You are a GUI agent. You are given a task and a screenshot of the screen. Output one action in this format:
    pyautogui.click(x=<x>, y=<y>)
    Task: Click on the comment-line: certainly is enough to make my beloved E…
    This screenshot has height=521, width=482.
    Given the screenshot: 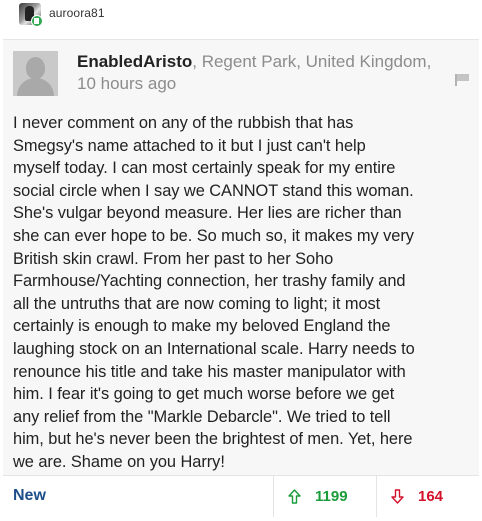 What is the action you would take?
    pyautogui.click(x=202, y=326)
    